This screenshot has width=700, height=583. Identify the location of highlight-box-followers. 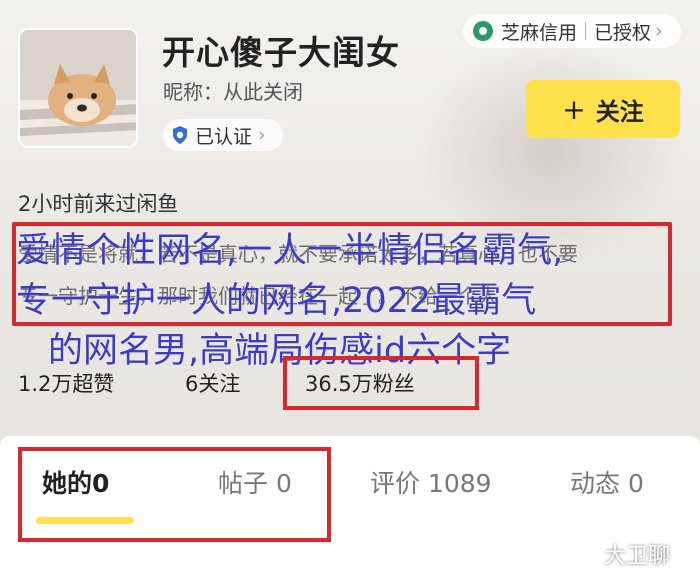
(381, 383).